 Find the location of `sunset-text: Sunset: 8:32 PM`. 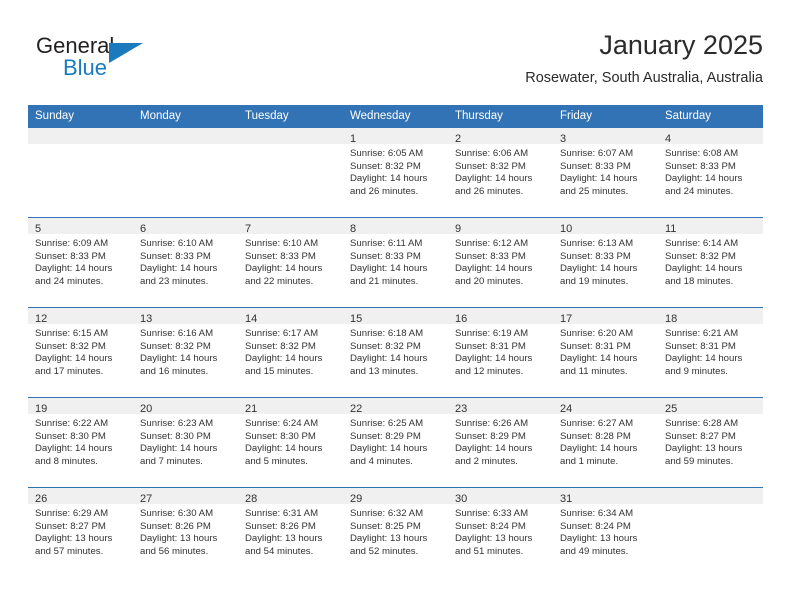

sunset-text: Sunset: 8:32 PM is located at coordinates (70, 346).